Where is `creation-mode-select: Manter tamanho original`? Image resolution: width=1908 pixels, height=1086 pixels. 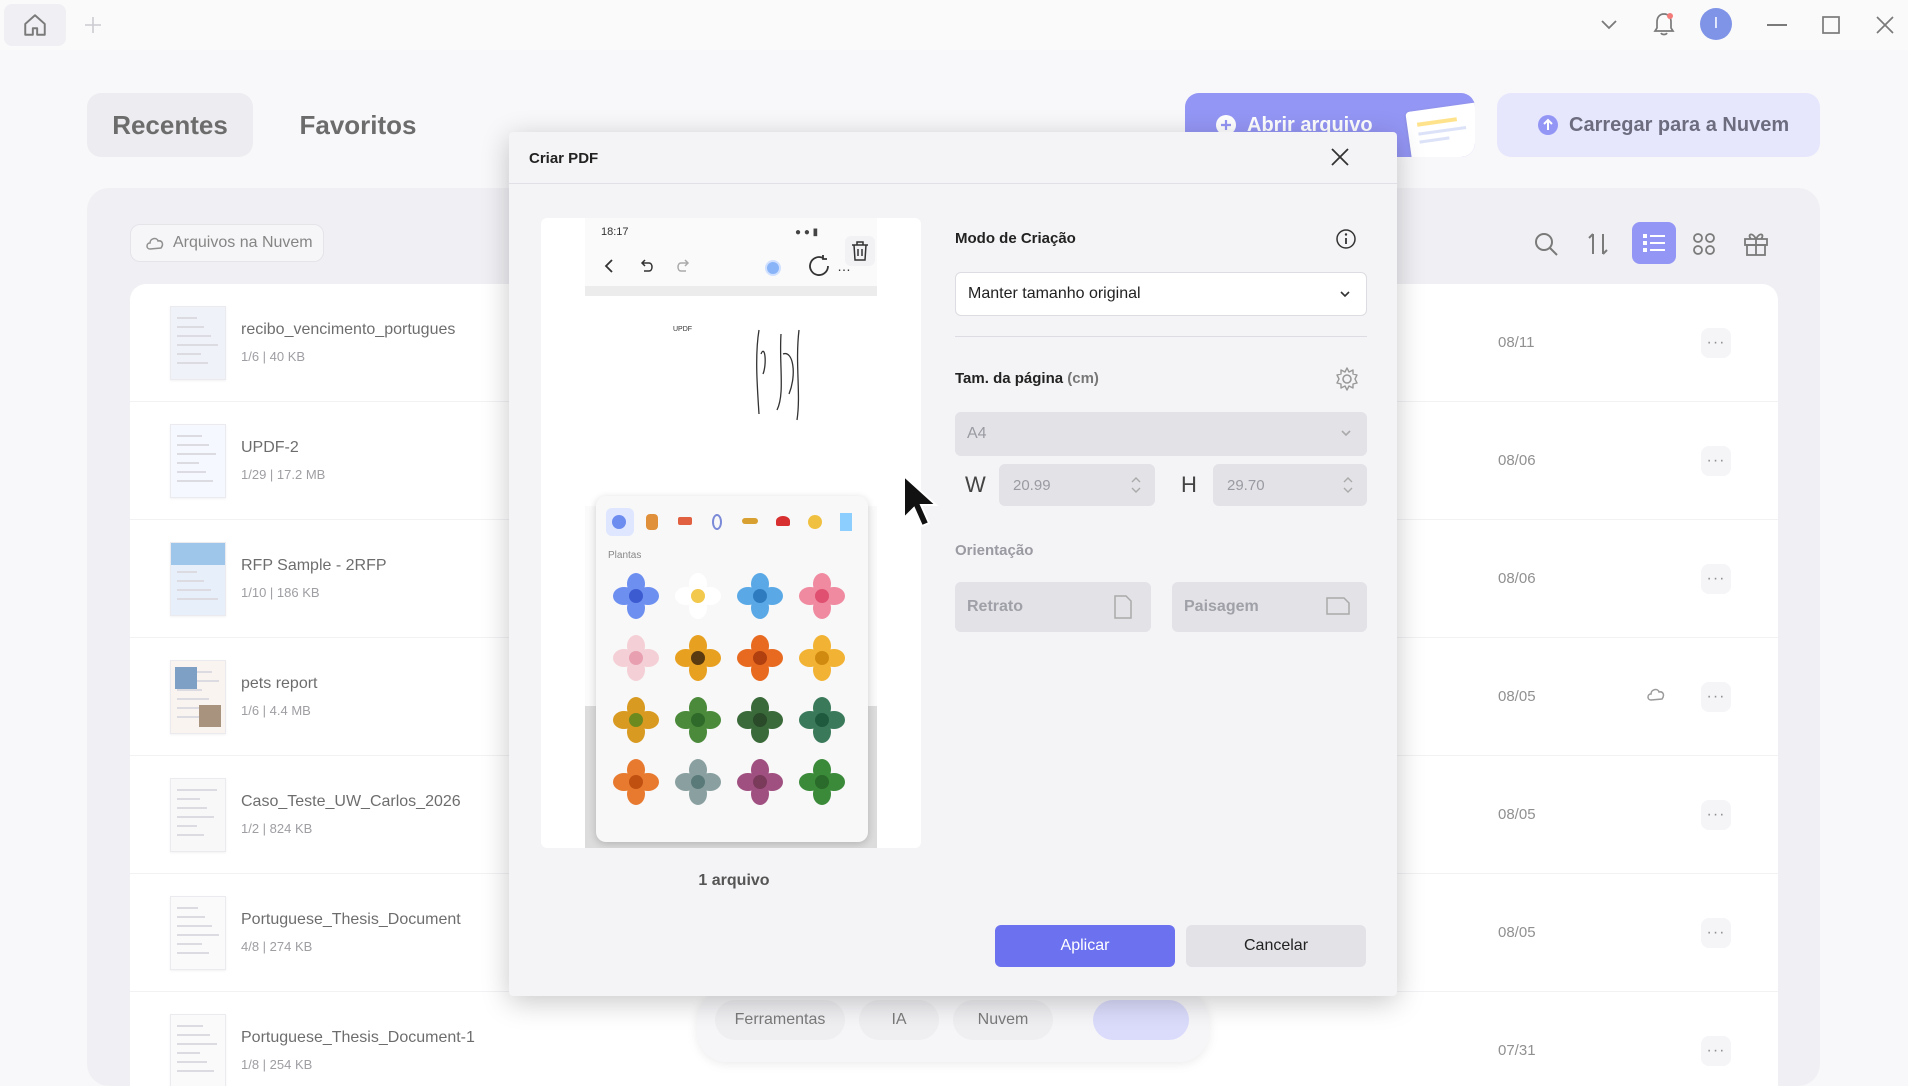
creation-mode-select: Manter tamanho original is located at coordinates (1161, 294).